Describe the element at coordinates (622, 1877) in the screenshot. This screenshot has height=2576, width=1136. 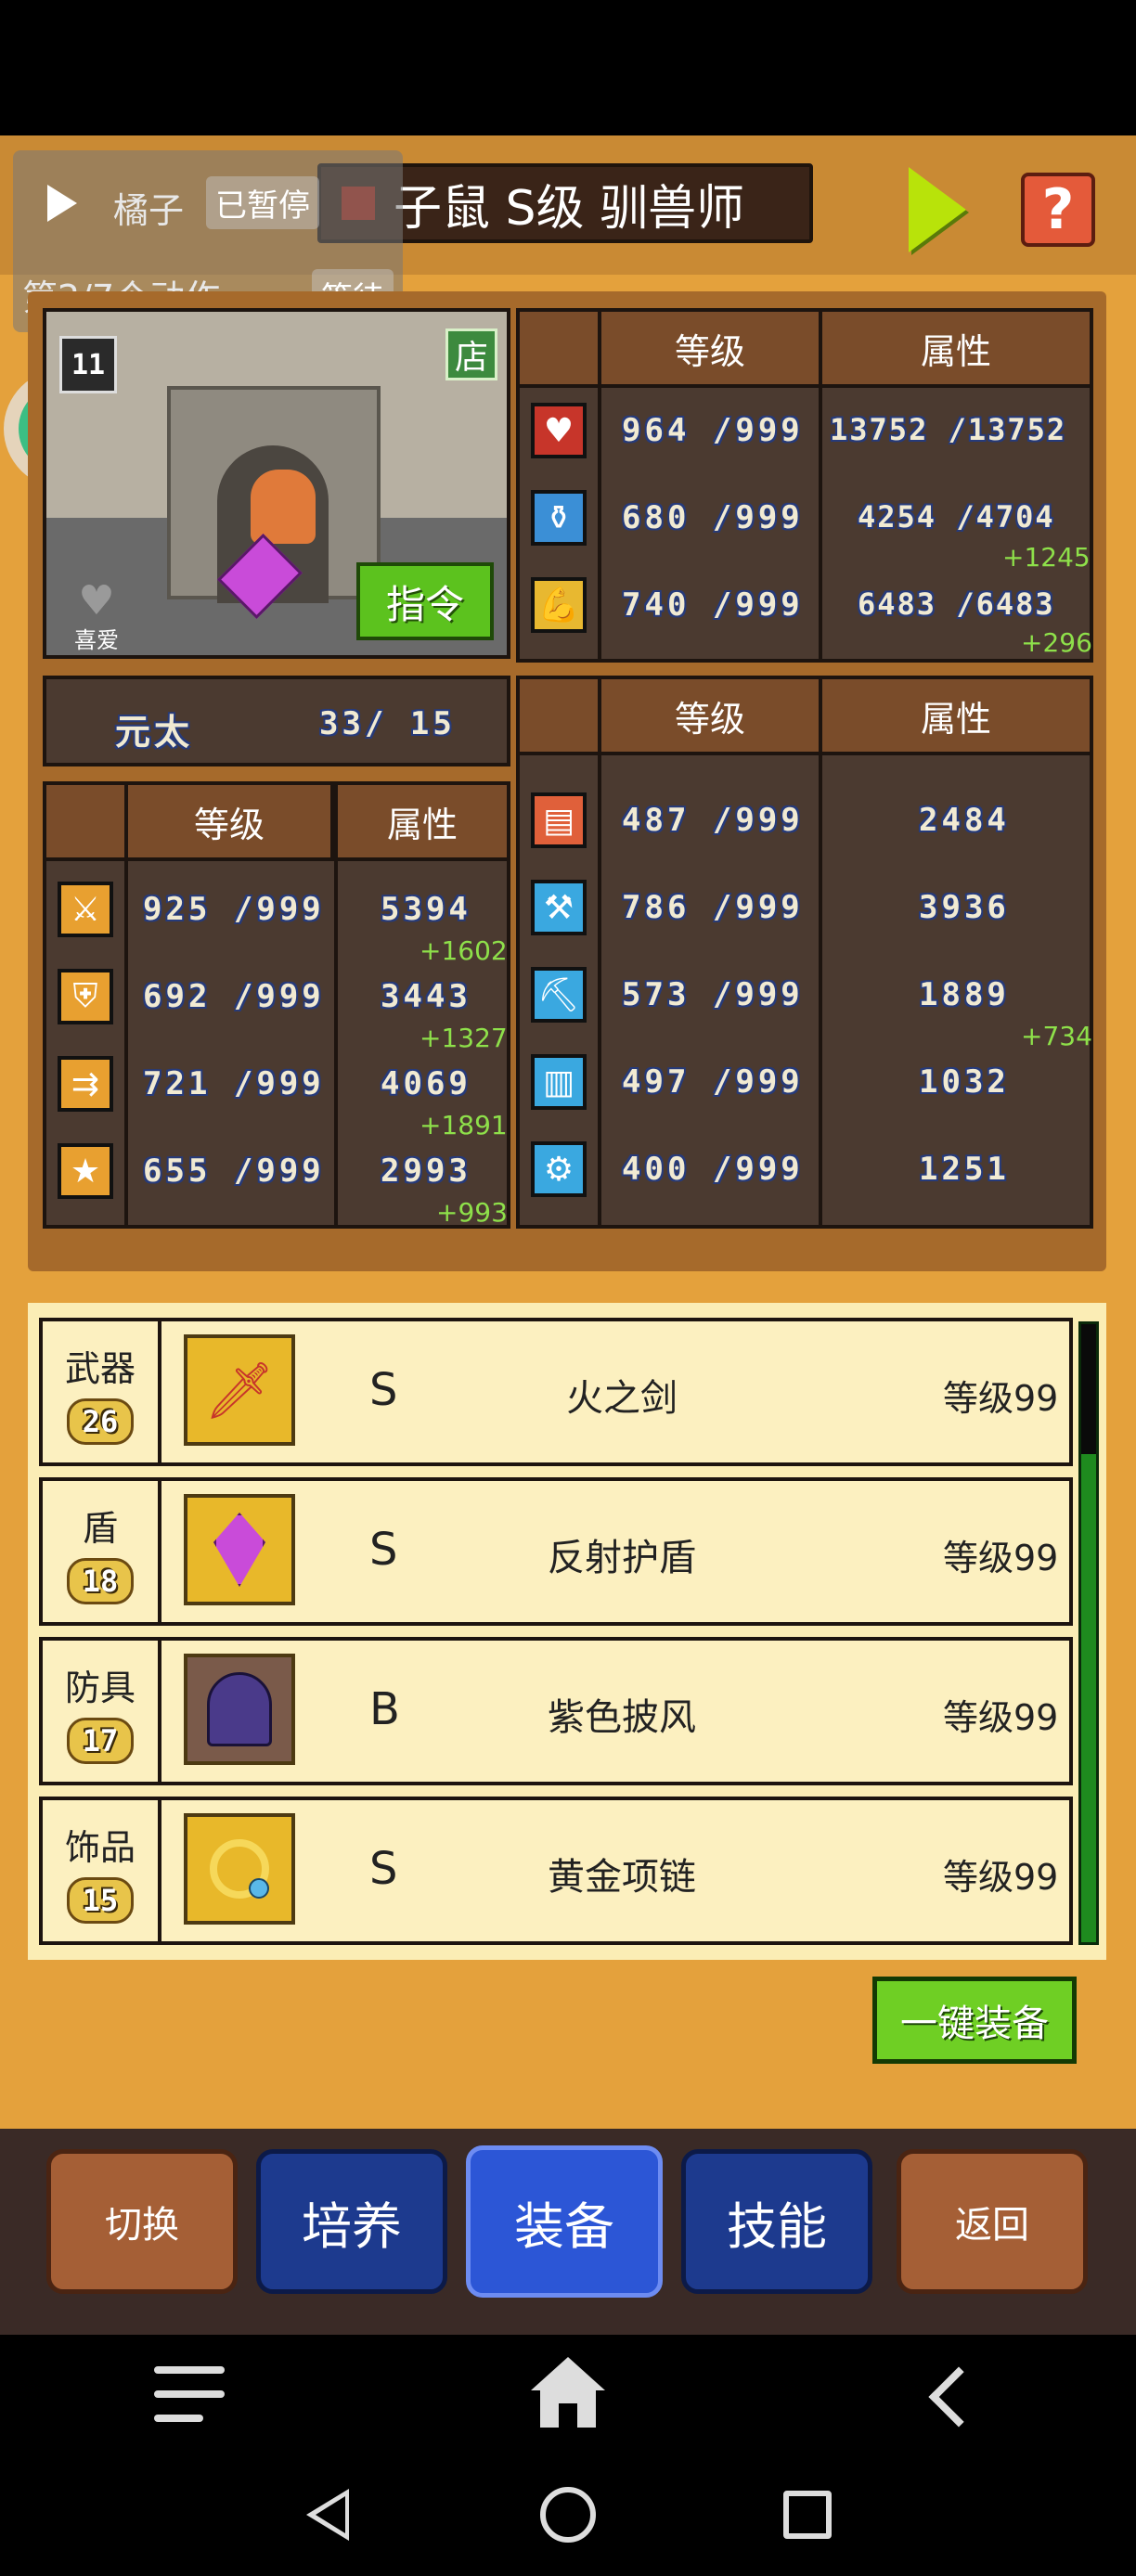
I see `item-name: 黄金项链` at that location.